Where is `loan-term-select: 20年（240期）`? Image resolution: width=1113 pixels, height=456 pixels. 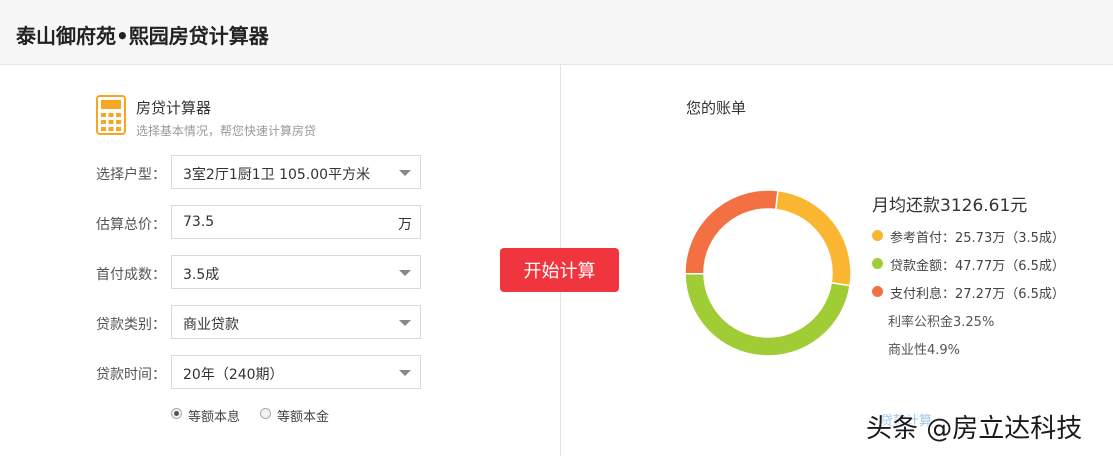 loan-term-select: 20年（240期） is located at coordinates (296, 372).